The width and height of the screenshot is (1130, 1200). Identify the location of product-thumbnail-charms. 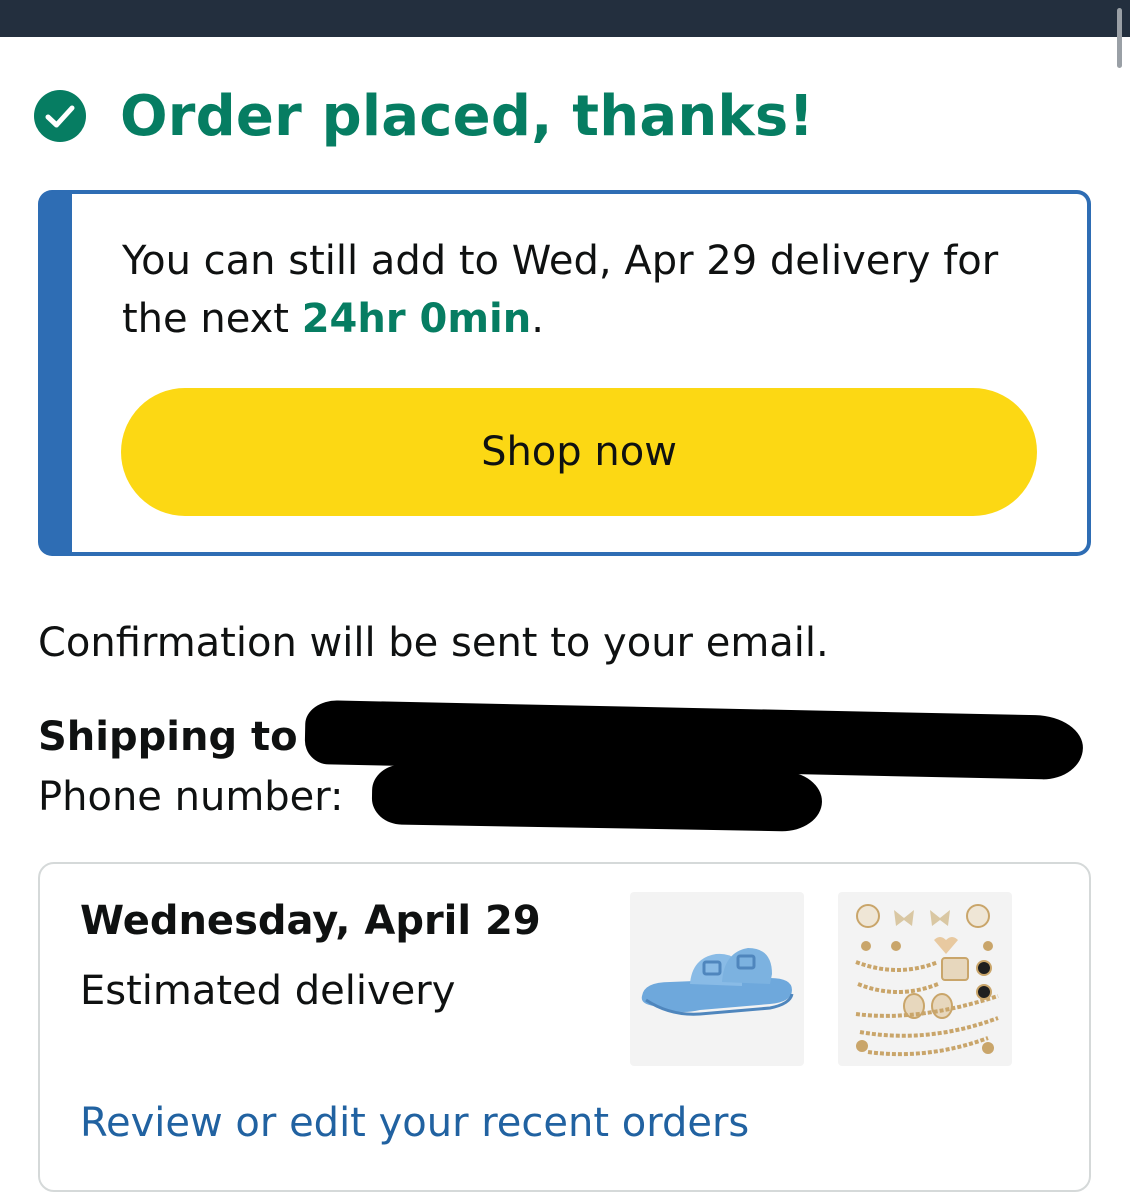
(925, 979).